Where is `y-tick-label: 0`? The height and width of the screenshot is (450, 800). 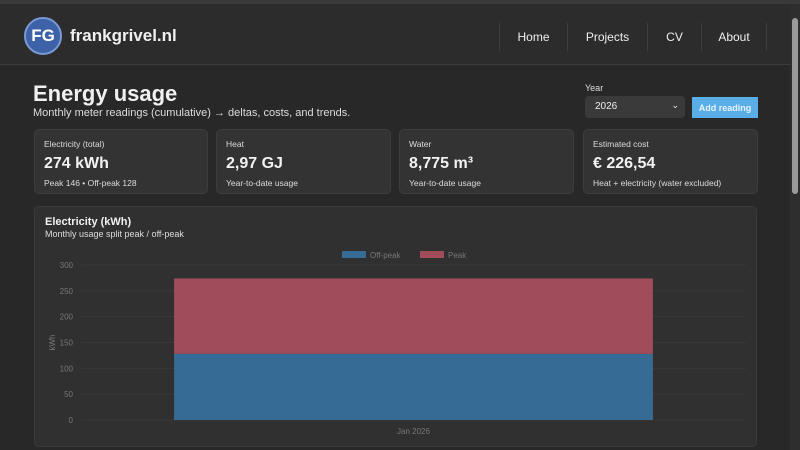
y-tick-label: 0 is located at coordinates (71, 420).